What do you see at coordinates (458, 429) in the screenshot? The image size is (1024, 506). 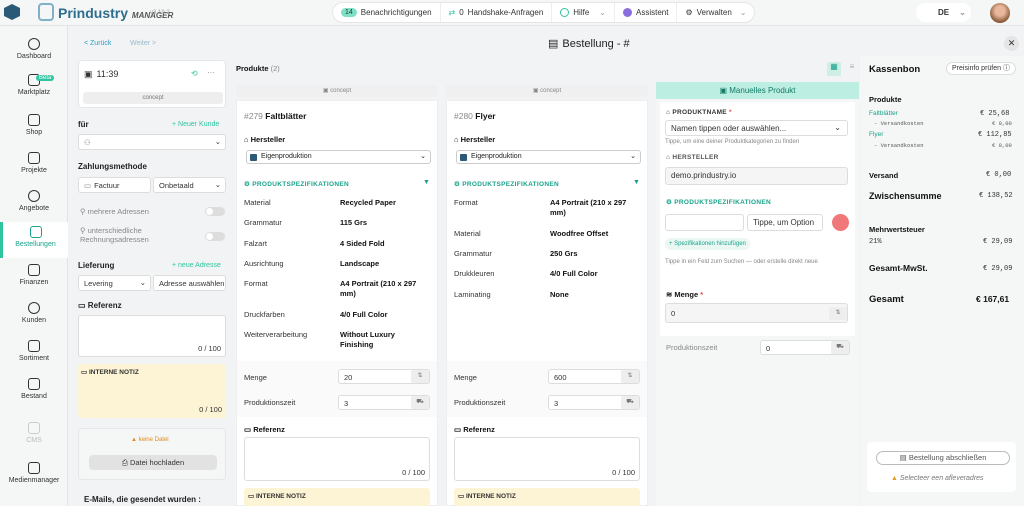 I see `comment-icon: ▭` at bounding box center [458, 429].